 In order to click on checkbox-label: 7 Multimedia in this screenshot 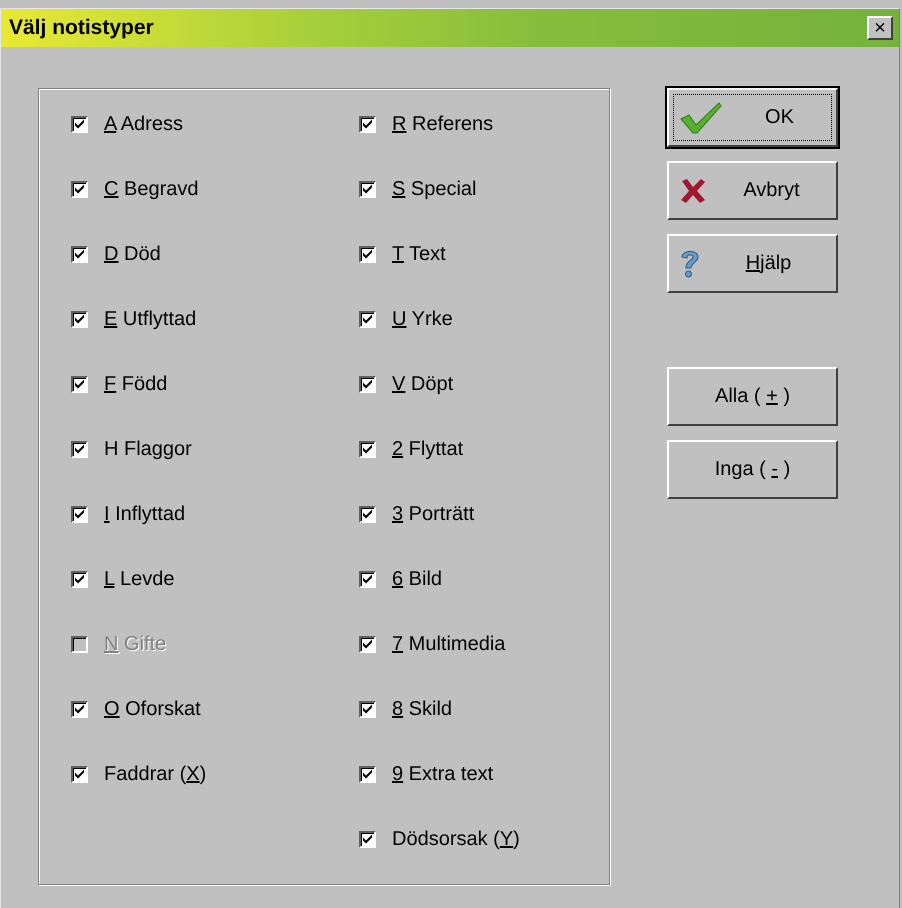, I will do `click(449, 644)`.